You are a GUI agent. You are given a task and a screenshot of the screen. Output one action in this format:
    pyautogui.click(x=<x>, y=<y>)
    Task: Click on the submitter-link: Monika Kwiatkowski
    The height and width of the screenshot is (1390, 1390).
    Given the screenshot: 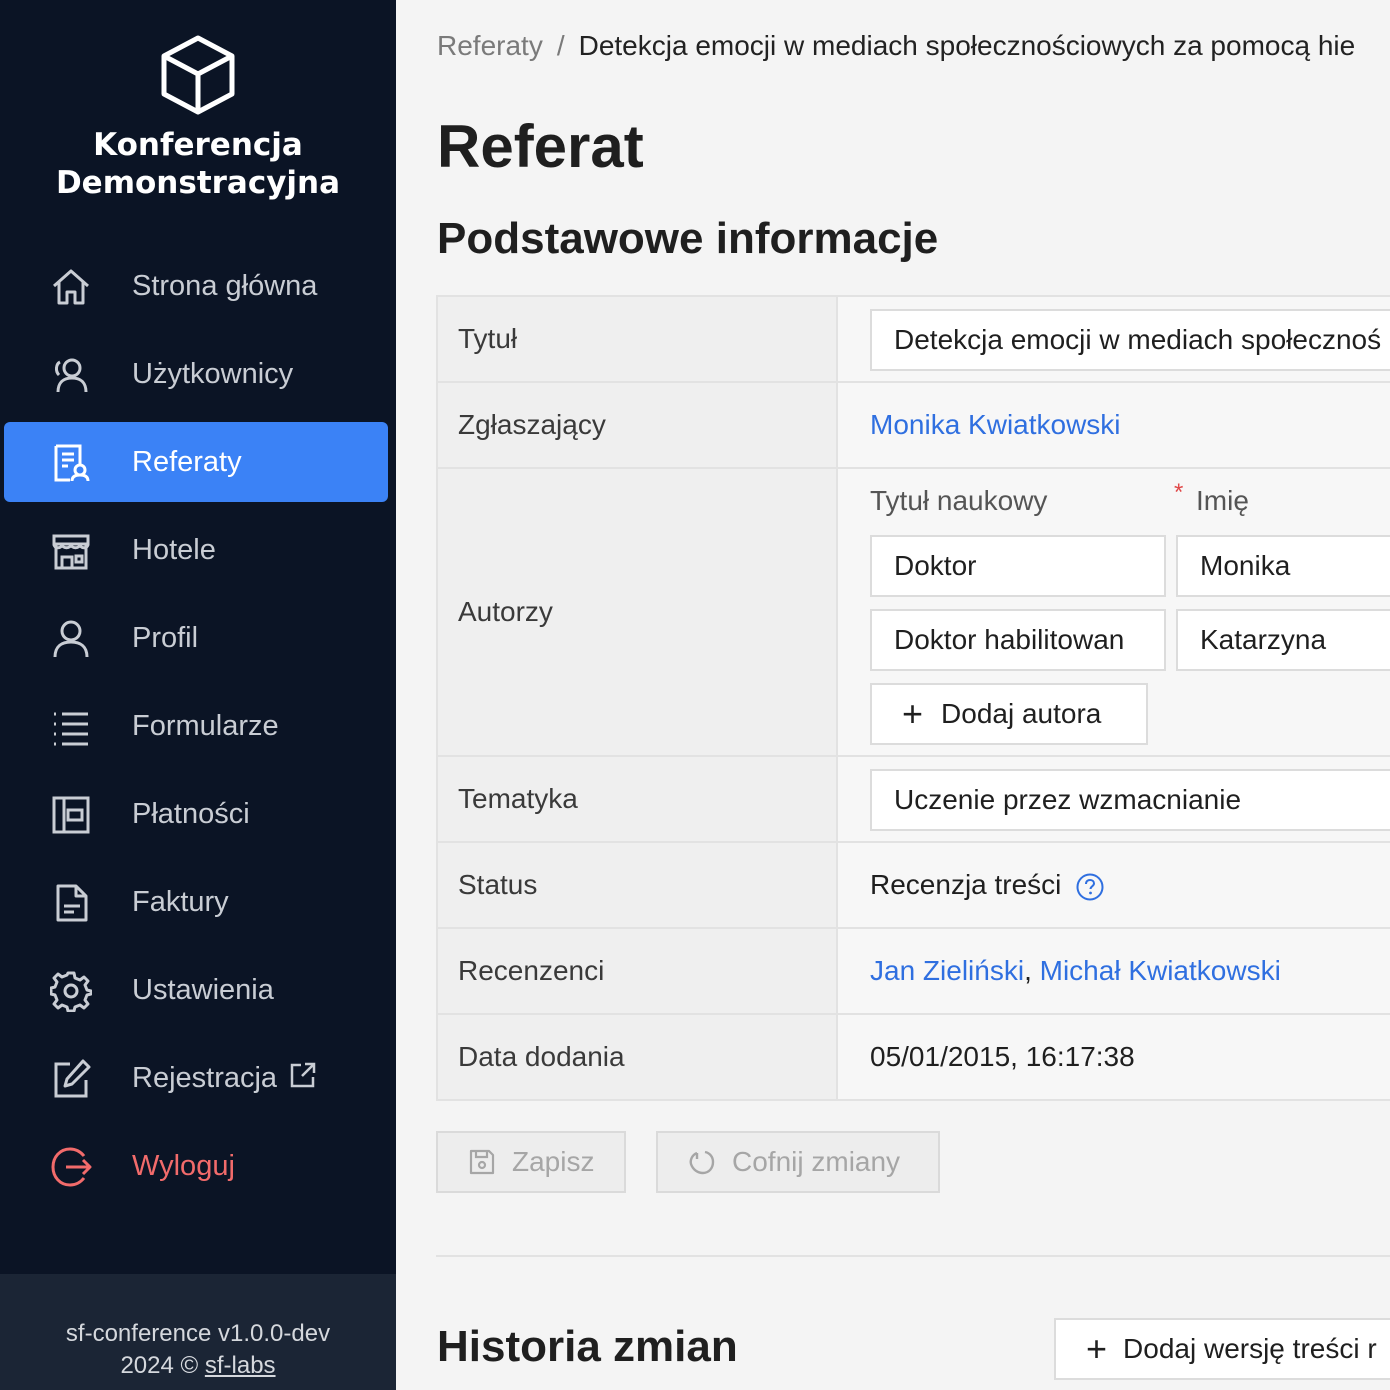 What is the action you would take?
    pyautogui.click(x=995, y=425)
    